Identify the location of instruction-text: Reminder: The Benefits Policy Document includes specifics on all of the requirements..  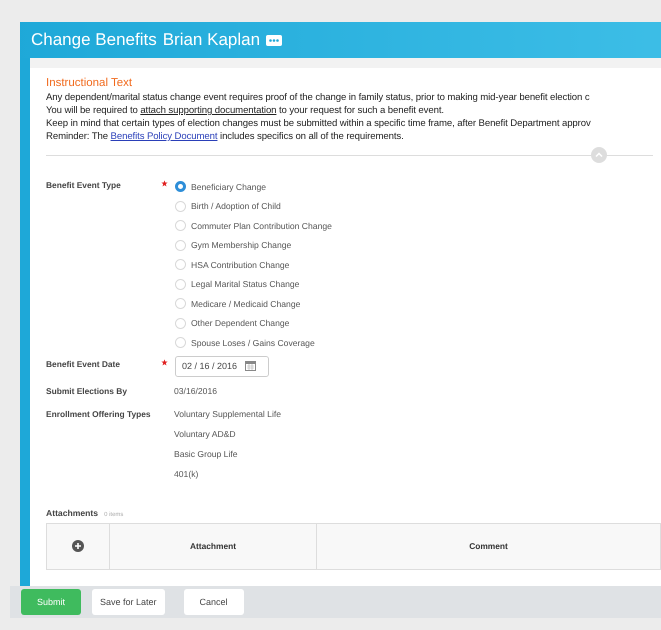
(225, 136).